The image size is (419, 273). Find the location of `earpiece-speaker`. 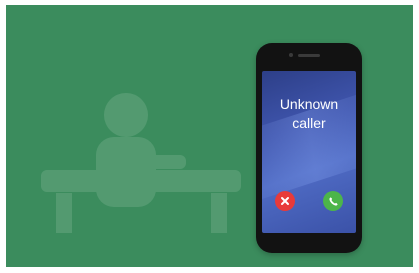

earpiece-speaker is located at coordinates (309, 55).